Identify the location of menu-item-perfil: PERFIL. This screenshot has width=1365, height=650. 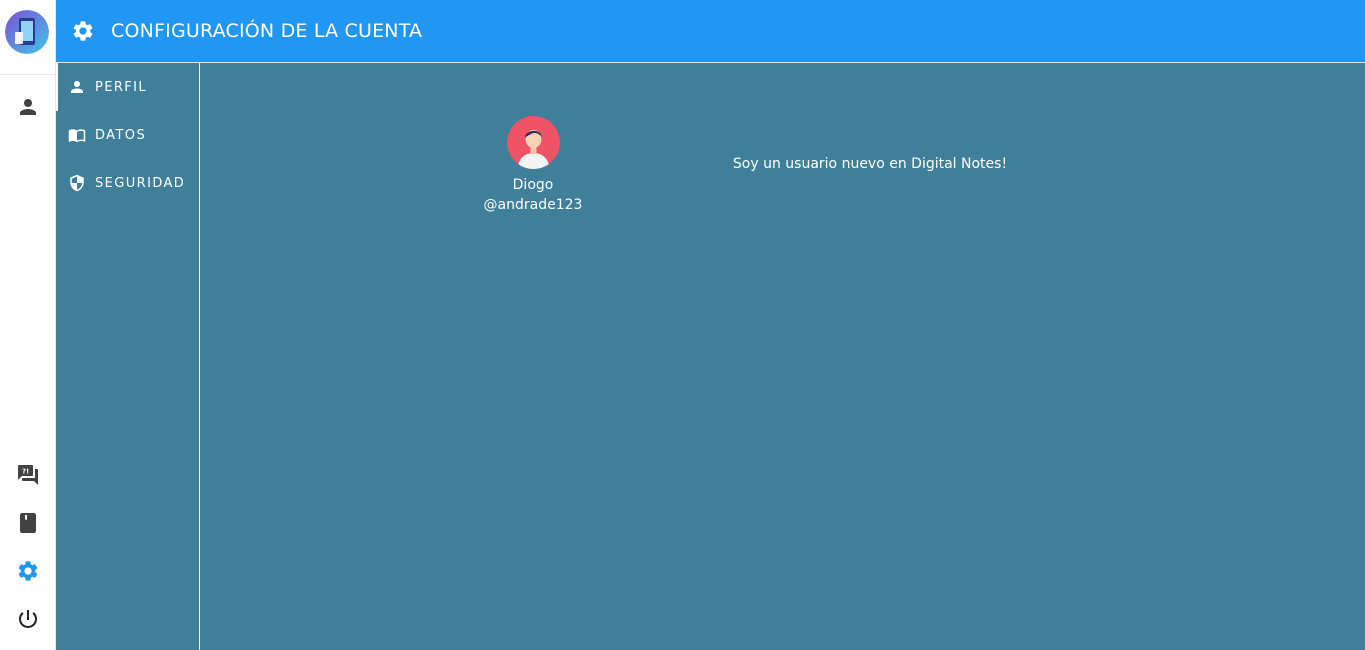
(127, 87).